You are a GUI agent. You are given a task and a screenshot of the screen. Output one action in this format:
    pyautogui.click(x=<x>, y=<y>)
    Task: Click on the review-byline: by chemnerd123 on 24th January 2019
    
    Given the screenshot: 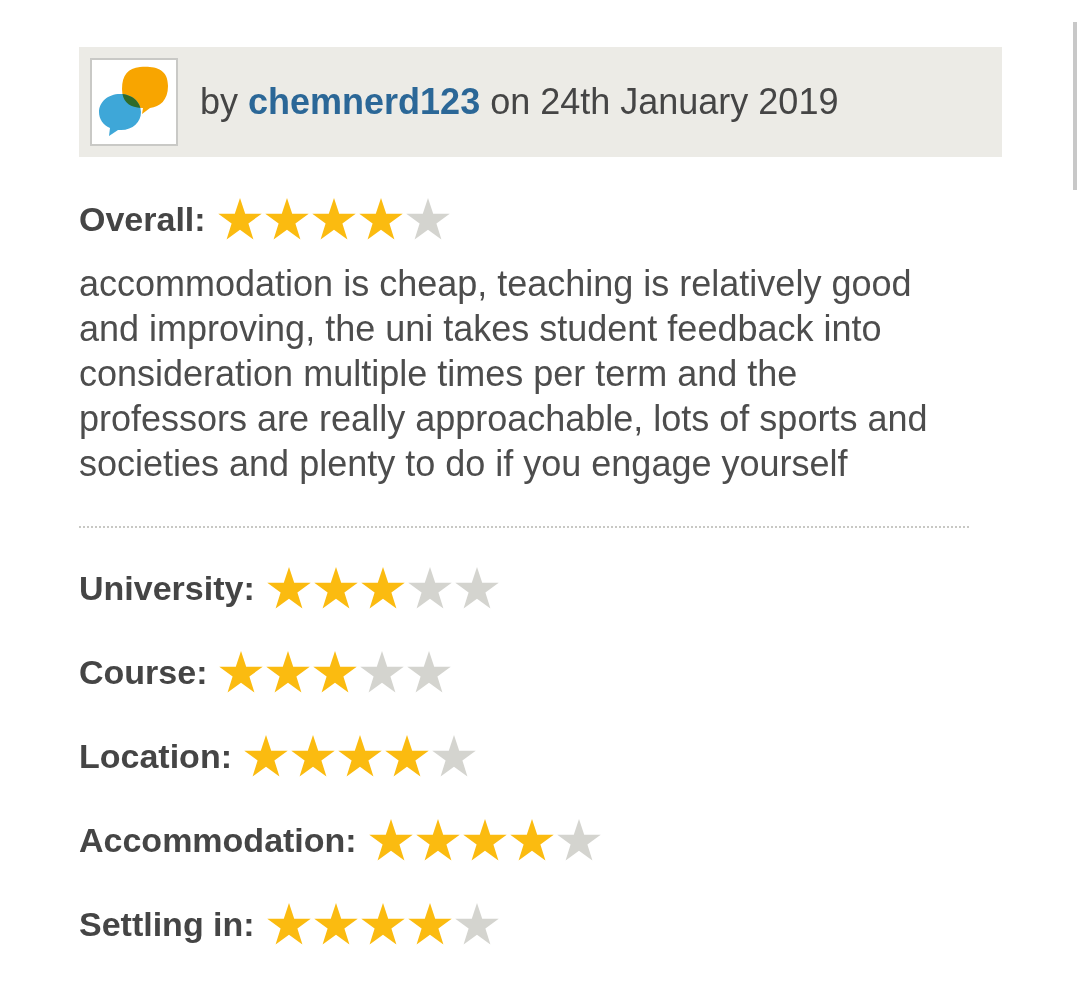 What is the action you would take?
    pyautogui.click(x=519, y=102)
    